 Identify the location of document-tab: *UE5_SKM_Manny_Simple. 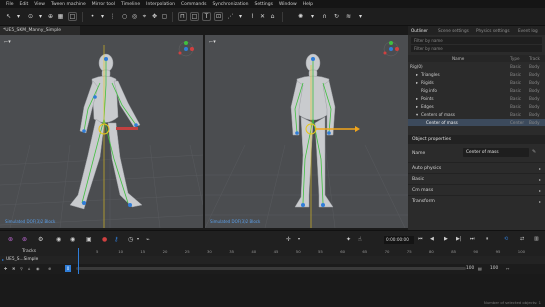
(40, 30).